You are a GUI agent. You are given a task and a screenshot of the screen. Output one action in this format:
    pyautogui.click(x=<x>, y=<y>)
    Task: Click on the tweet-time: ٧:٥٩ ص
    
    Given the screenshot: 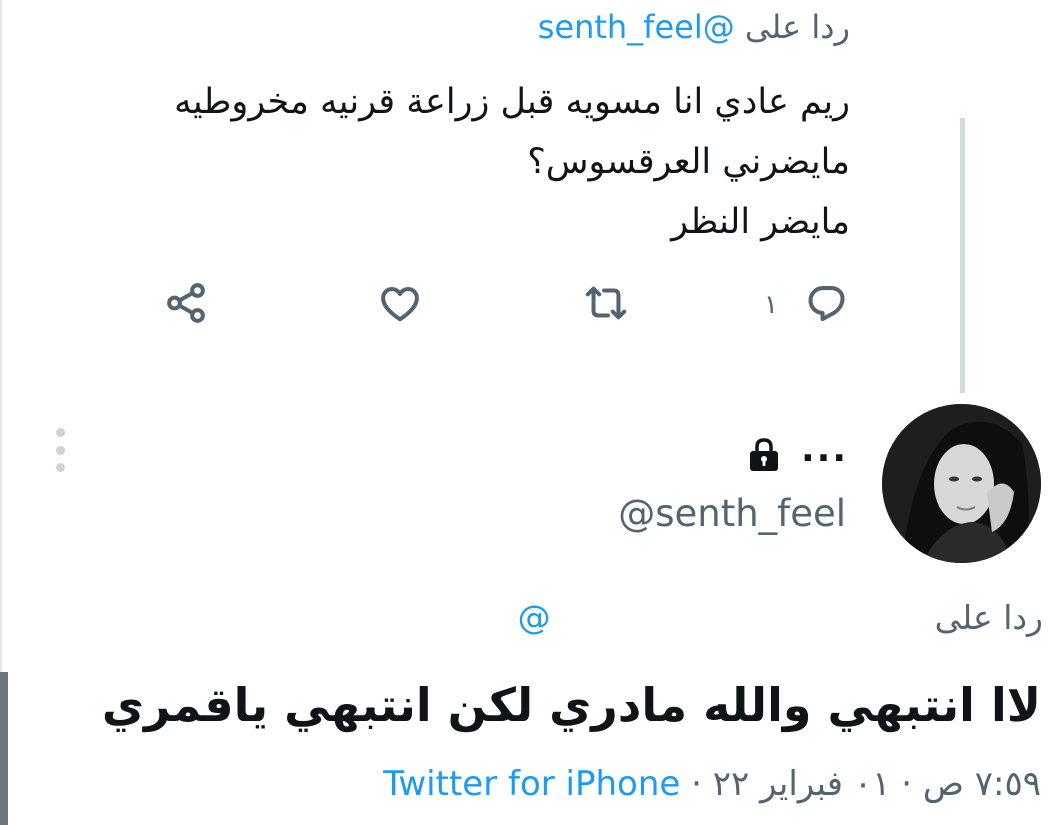 What is the action you would take?
    pyautogui.click(x=981, y=784)
    